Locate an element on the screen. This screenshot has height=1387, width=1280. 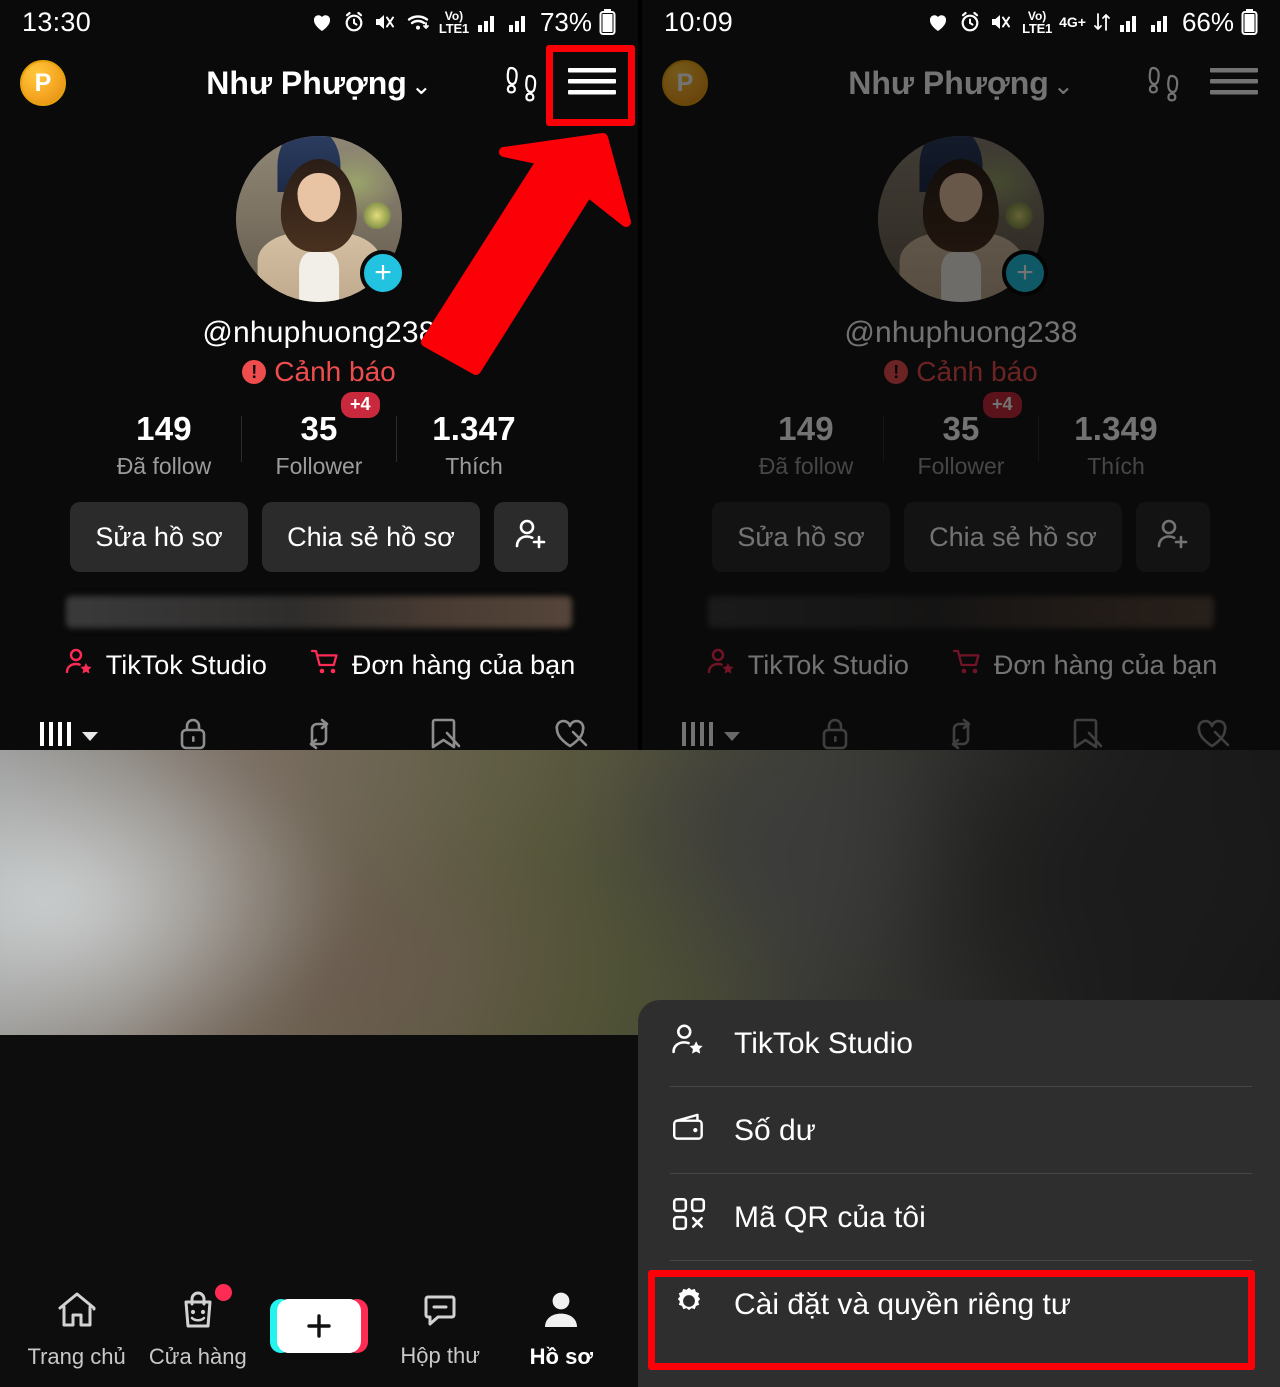
profile-actions-left: Sửa hồ sơ Chia sẻ hồ sơ is located at coordinates (319, 537).